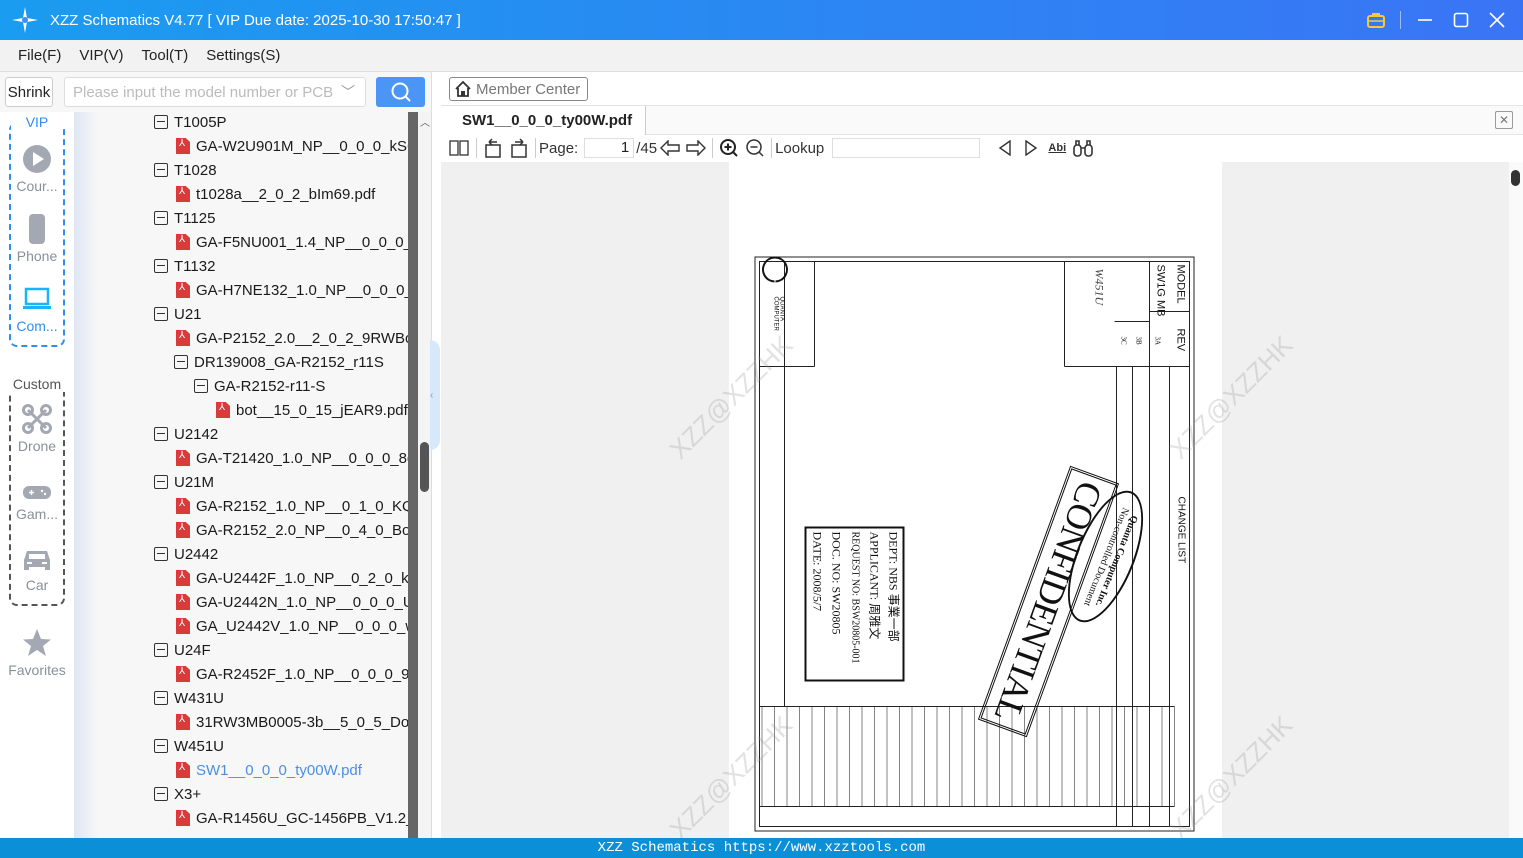 The image size is (1523, 858). I want to click on tree-folder-item: T1132, so click(184, 266).